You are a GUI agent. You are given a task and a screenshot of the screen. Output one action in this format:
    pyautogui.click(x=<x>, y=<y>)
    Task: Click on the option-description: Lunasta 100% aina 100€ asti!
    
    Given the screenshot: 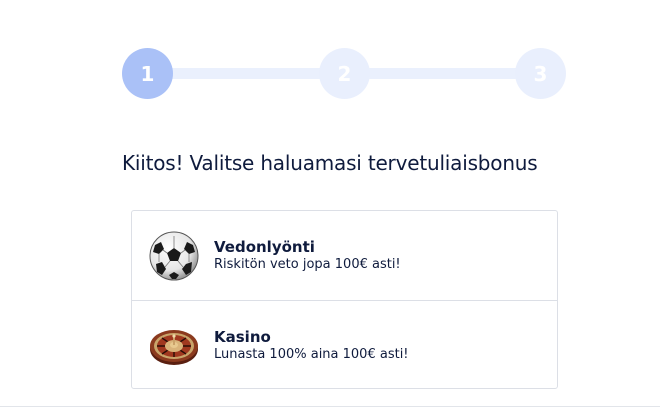 What is the action you would take?
    pyautogui.click(x=311, y=354)
    